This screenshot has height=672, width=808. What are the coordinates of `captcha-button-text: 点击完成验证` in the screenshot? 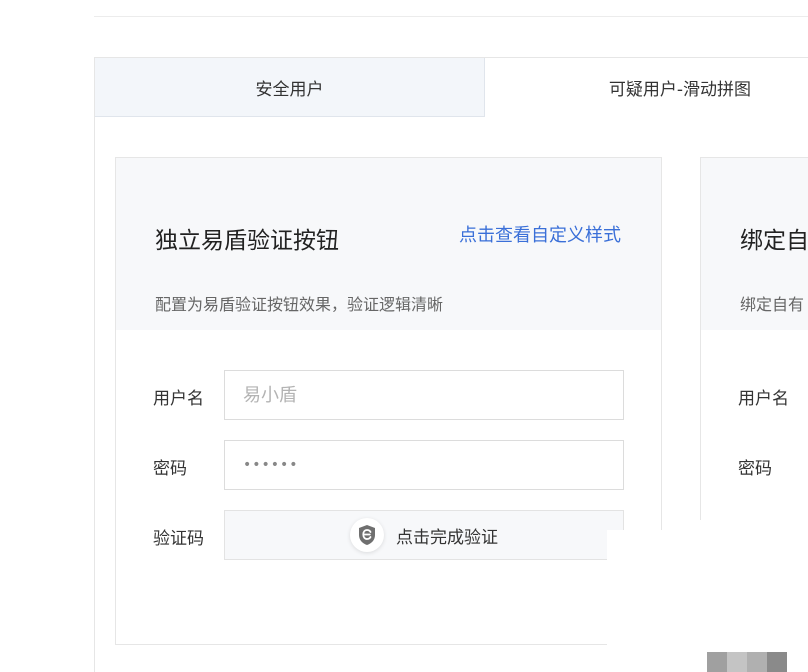 It's located at (447, 537).